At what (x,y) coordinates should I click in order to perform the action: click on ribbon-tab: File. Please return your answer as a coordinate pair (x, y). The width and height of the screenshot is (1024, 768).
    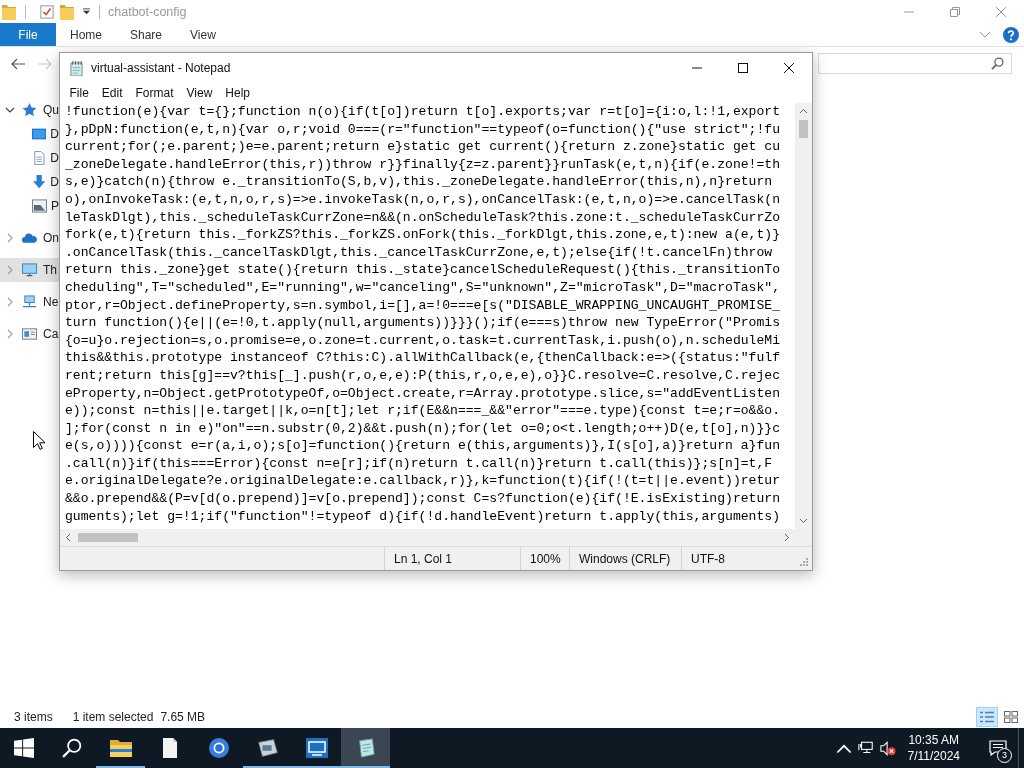
    Looking at the image, I should click on (28, 34).